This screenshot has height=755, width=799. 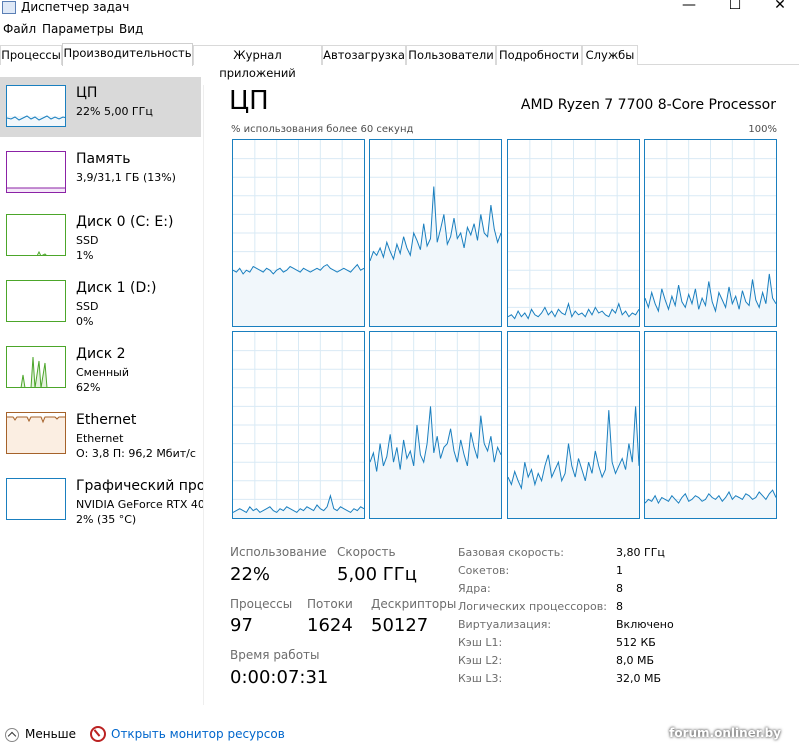 What do you see at coordinates (12, 735) in the screenshot?
I see `chevron-up-icon` at bounding box center [12, 735].